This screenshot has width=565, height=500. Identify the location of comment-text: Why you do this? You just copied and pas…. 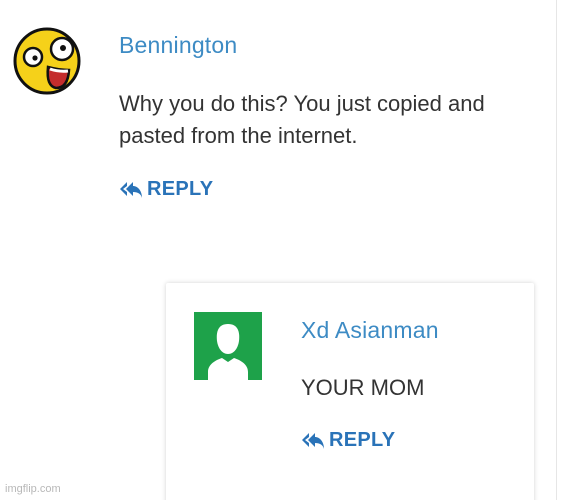
(302, 119).